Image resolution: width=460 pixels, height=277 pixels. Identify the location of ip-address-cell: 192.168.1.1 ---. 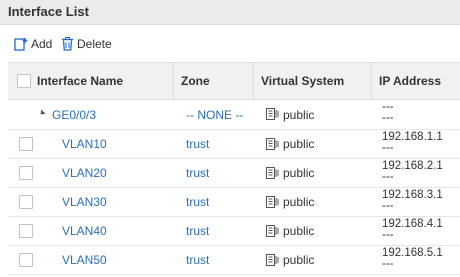
(421, 144).